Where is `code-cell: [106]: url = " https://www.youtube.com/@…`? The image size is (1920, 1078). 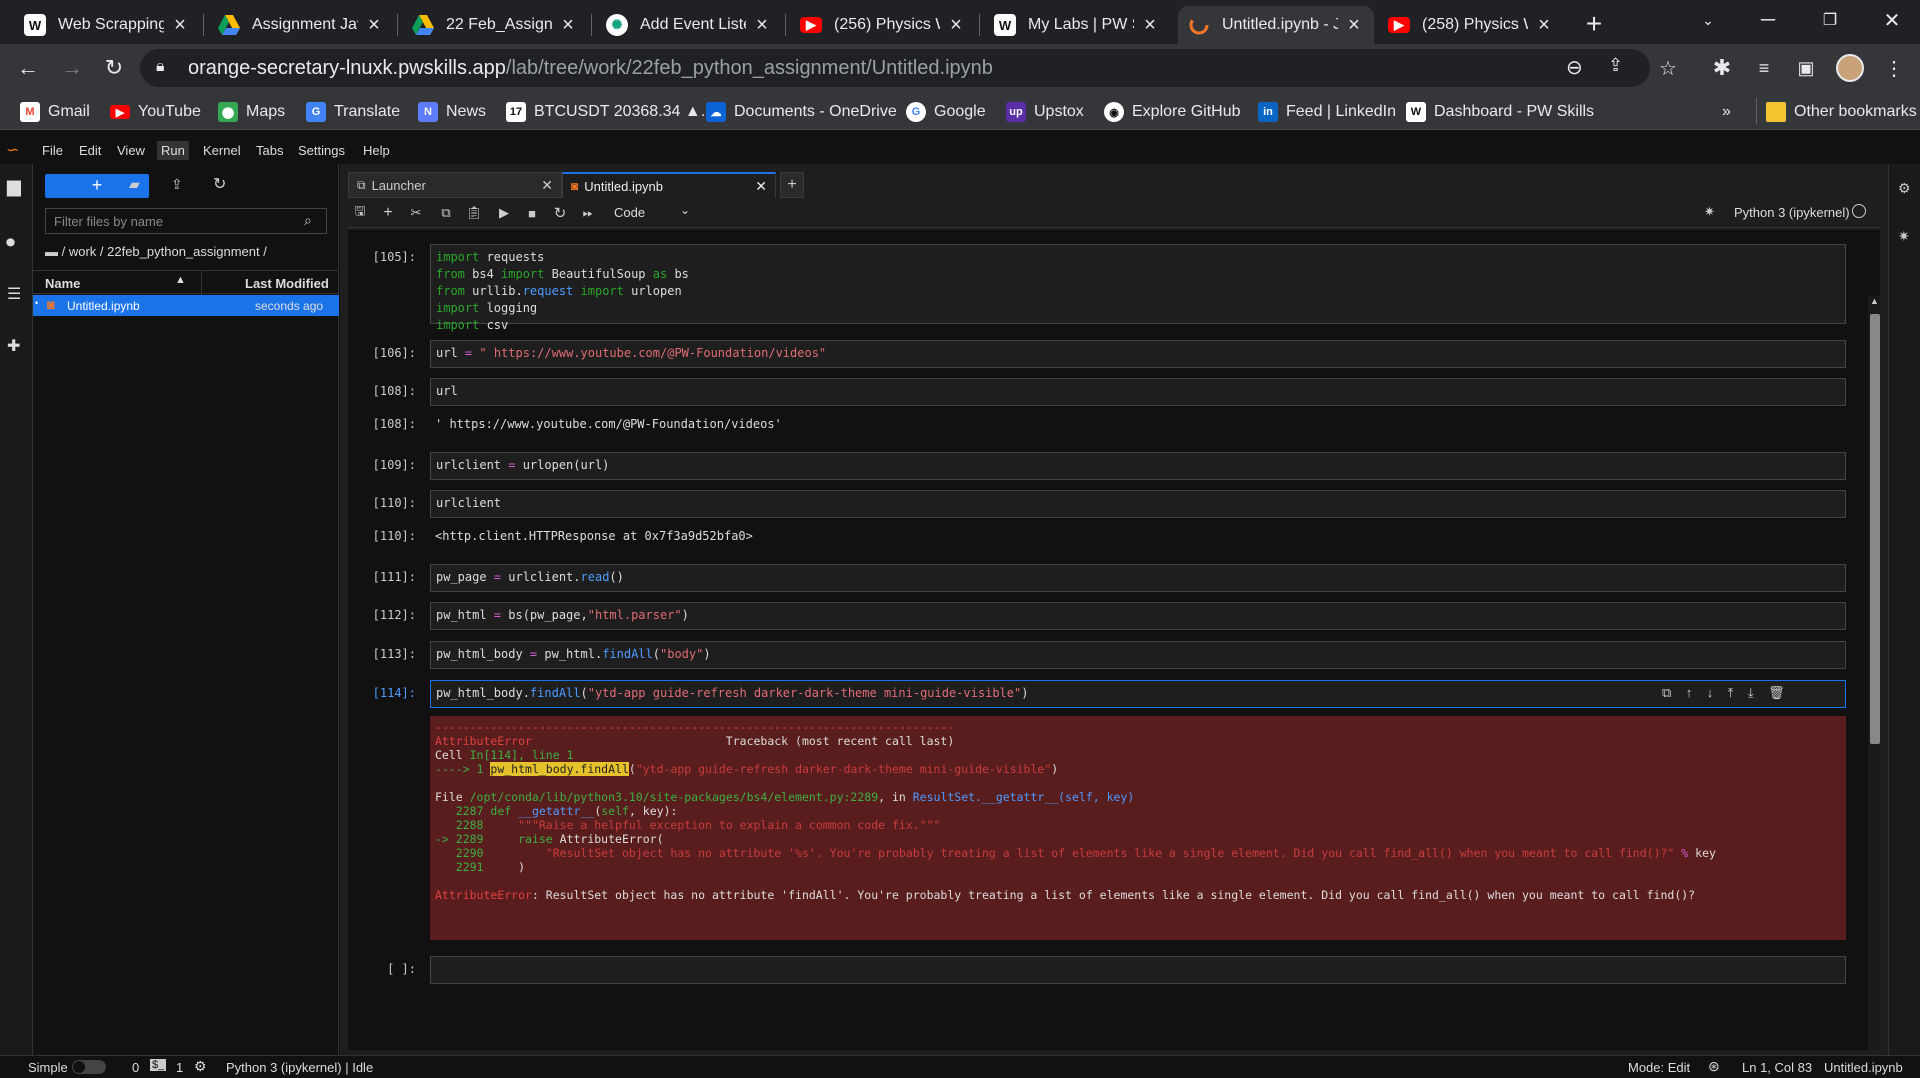 code-cell: [106]: url = " https://www.youtube.com/@… is located at coordinates (1098, 354).